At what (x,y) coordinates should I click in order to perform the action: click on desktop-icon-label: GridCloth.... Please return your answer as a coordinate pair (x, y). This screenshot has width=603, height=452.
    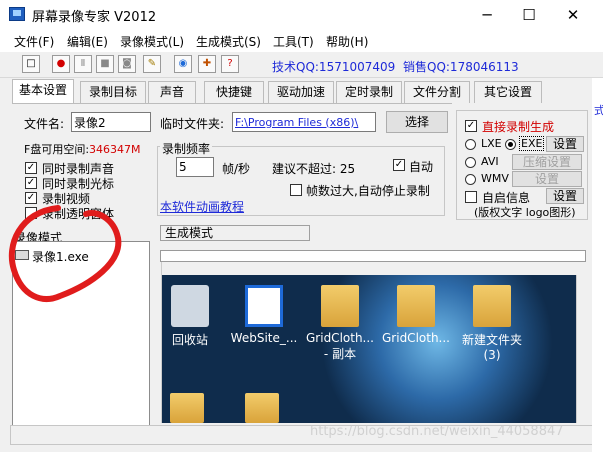
    Looking at the image, I should click on (416, 338).